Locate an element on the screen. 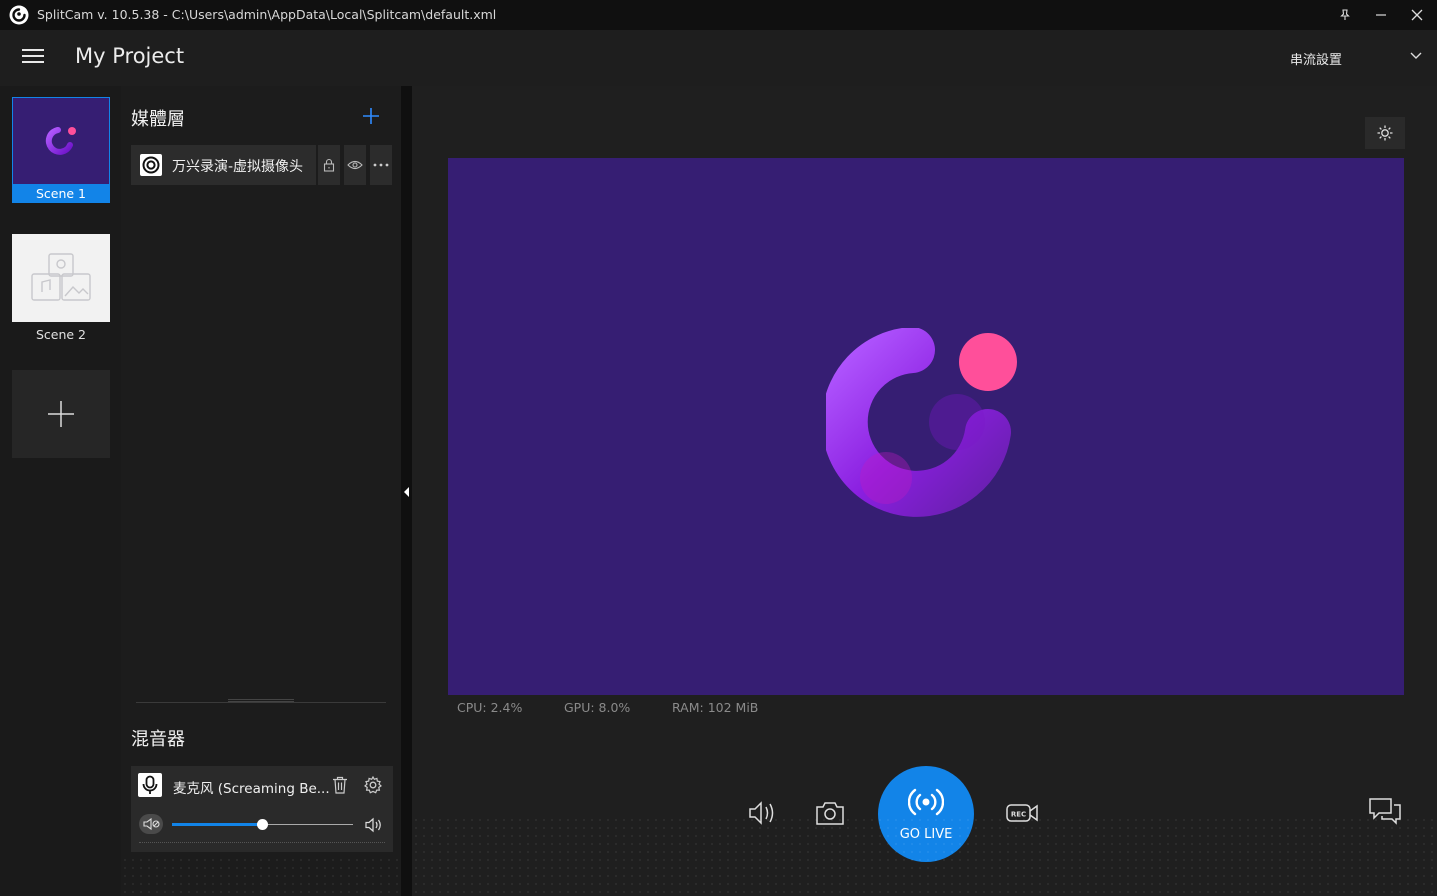 Image resolution: width=1437 pixels, height=896 pixels. trash-icon is located at coordinates (340, 785).